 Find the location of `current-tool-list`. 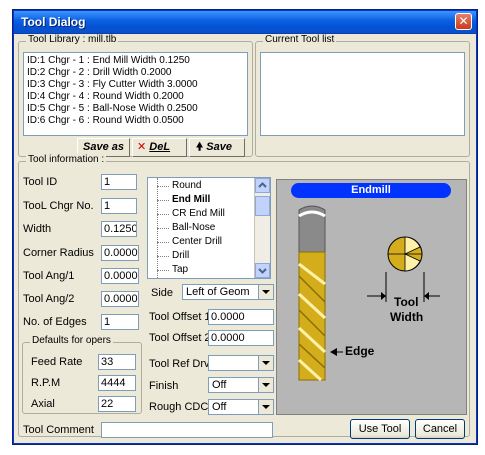

current-tool-list is located at coordinates (362, 94).